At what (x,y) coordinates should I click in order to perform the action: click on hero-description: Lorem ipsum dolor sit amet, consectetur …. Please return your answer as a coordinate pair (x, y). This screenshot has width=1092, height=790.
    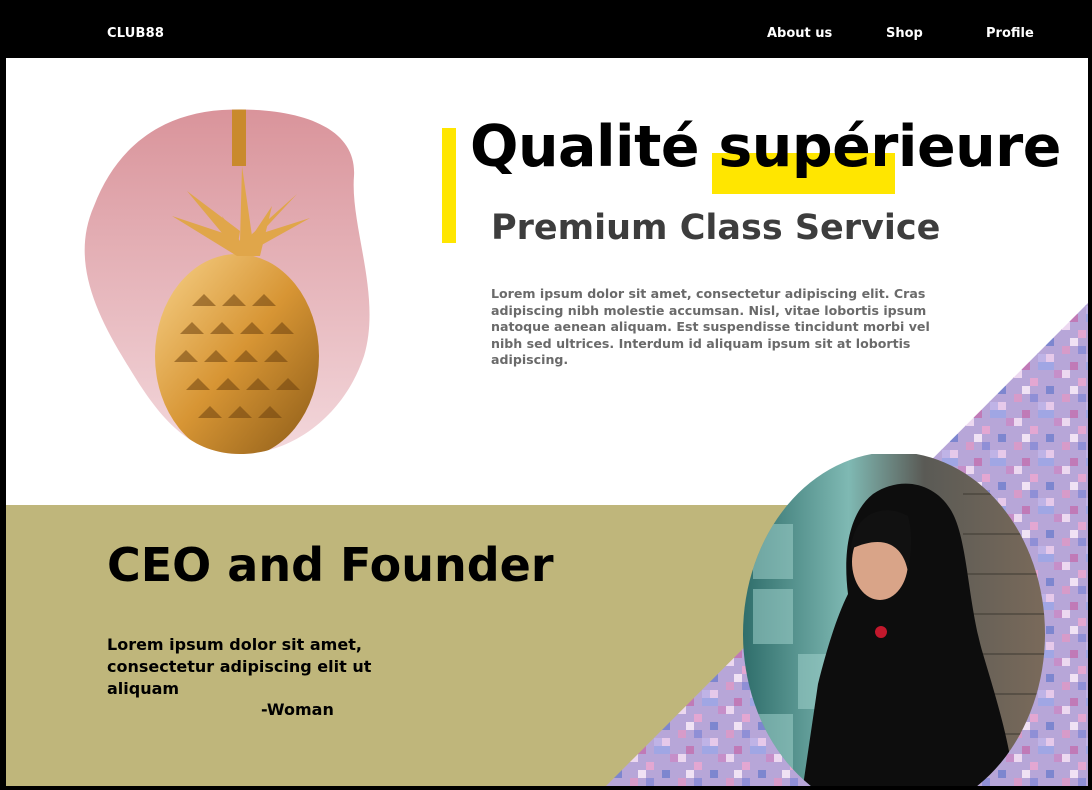
    Looking at the image, I should click on (710, 326).